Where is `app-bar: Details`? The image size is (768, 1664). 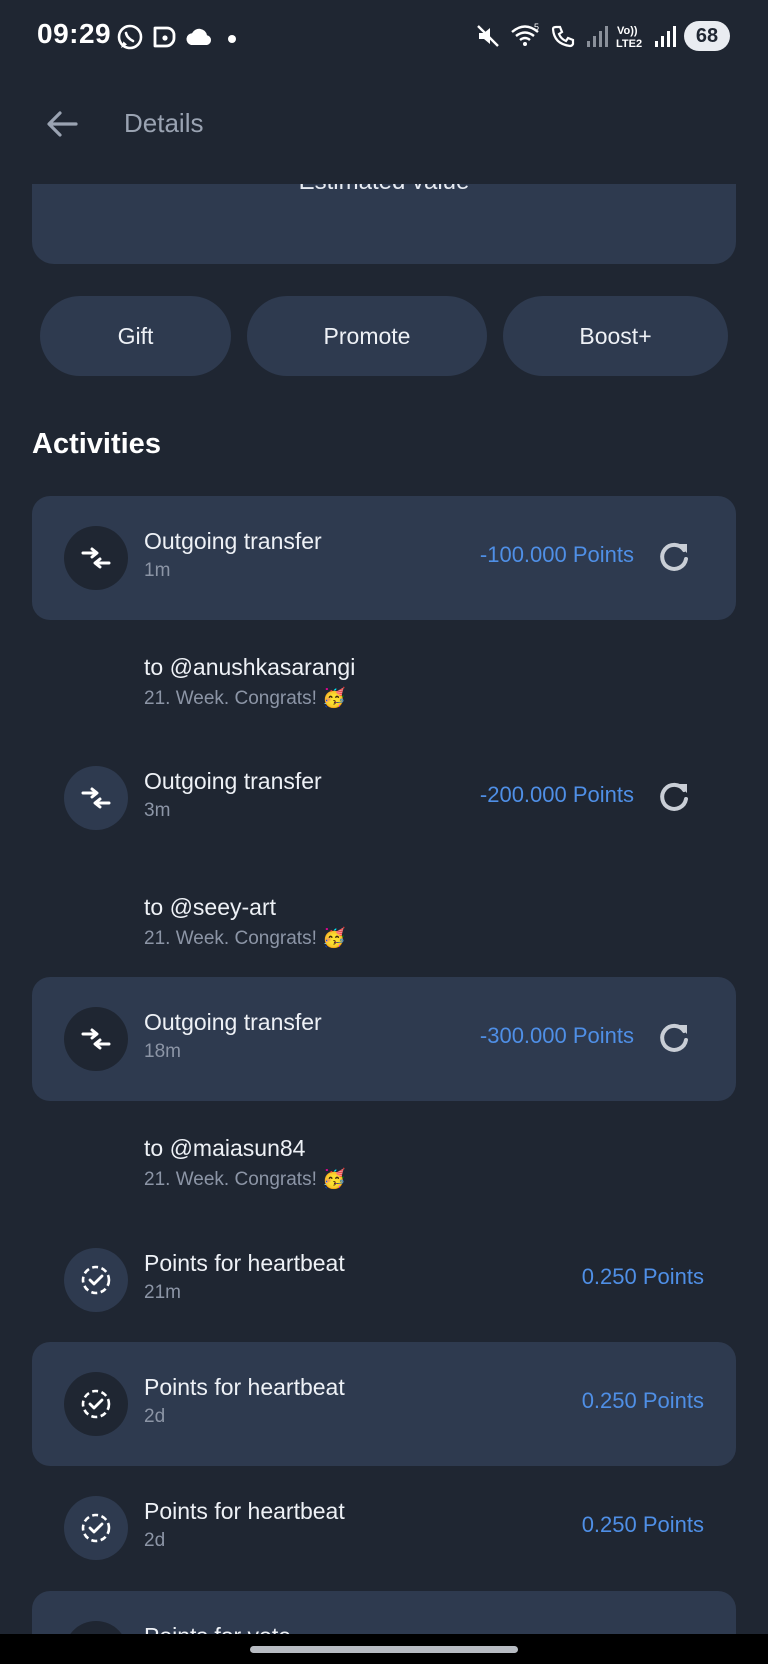
app-bar: Details is located at coordinates (384, 124).